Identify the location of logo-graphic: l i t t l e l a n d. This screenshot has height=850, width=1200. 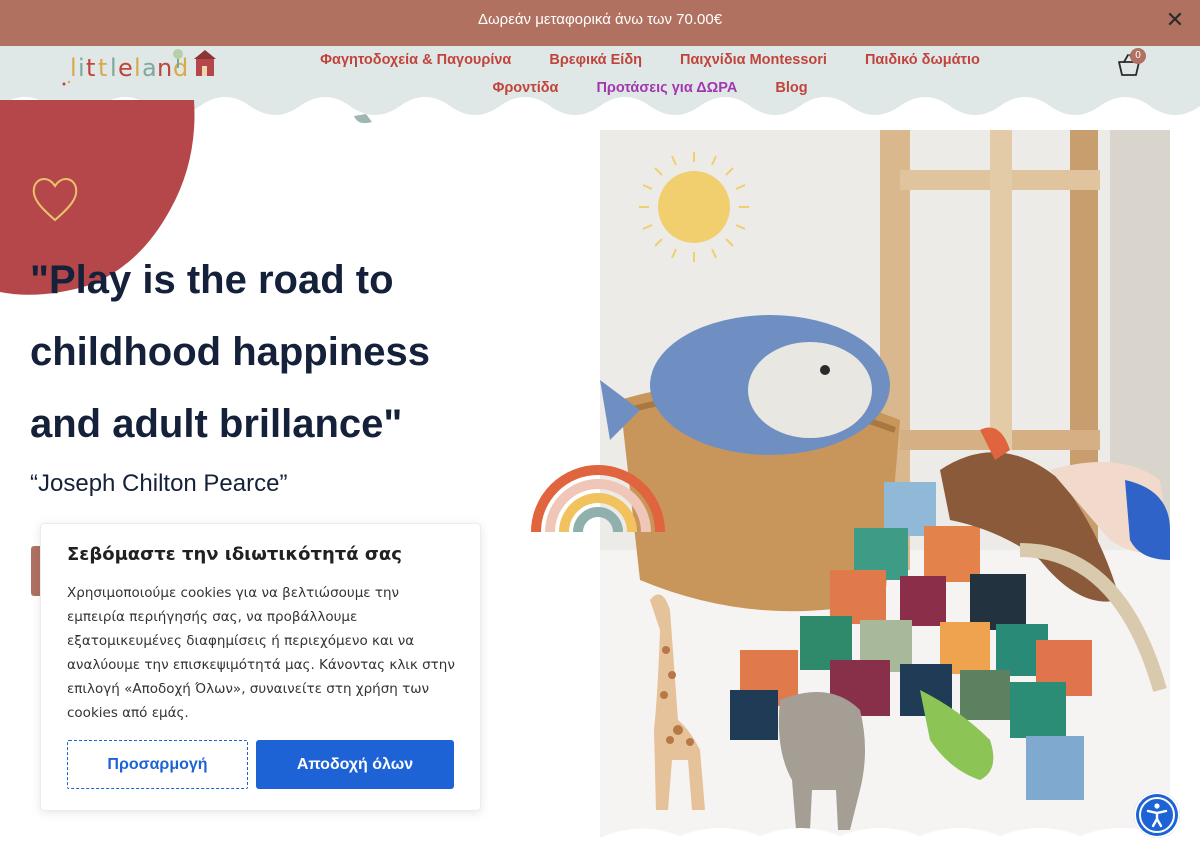
(139, 67).